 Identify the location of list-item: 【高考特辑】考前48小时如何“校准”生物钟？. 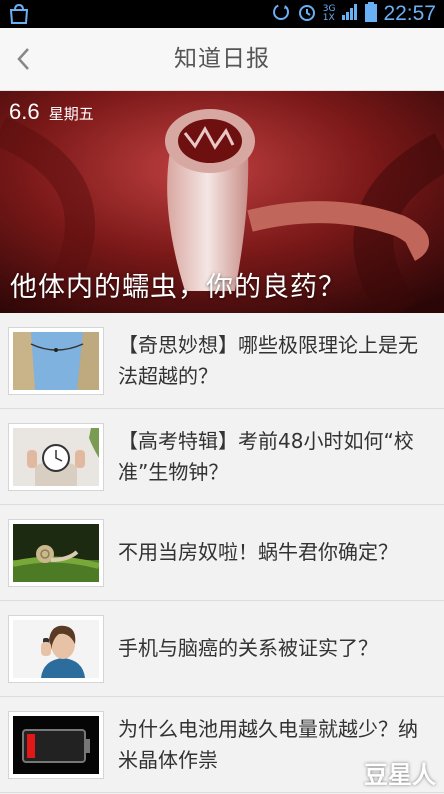
(222, 457).